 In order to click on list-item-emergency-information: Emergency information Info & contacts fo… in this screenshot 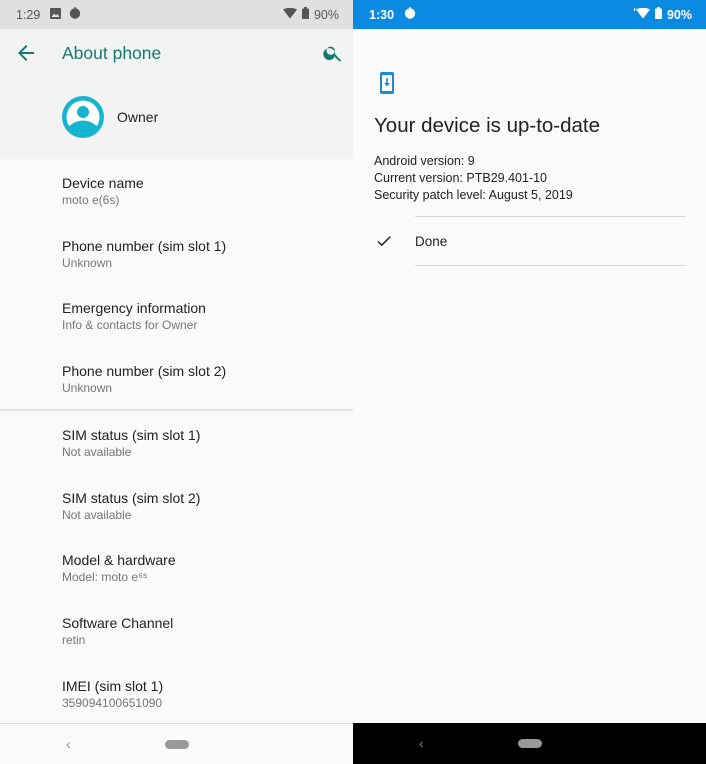, I will do `click(176, 315)`.